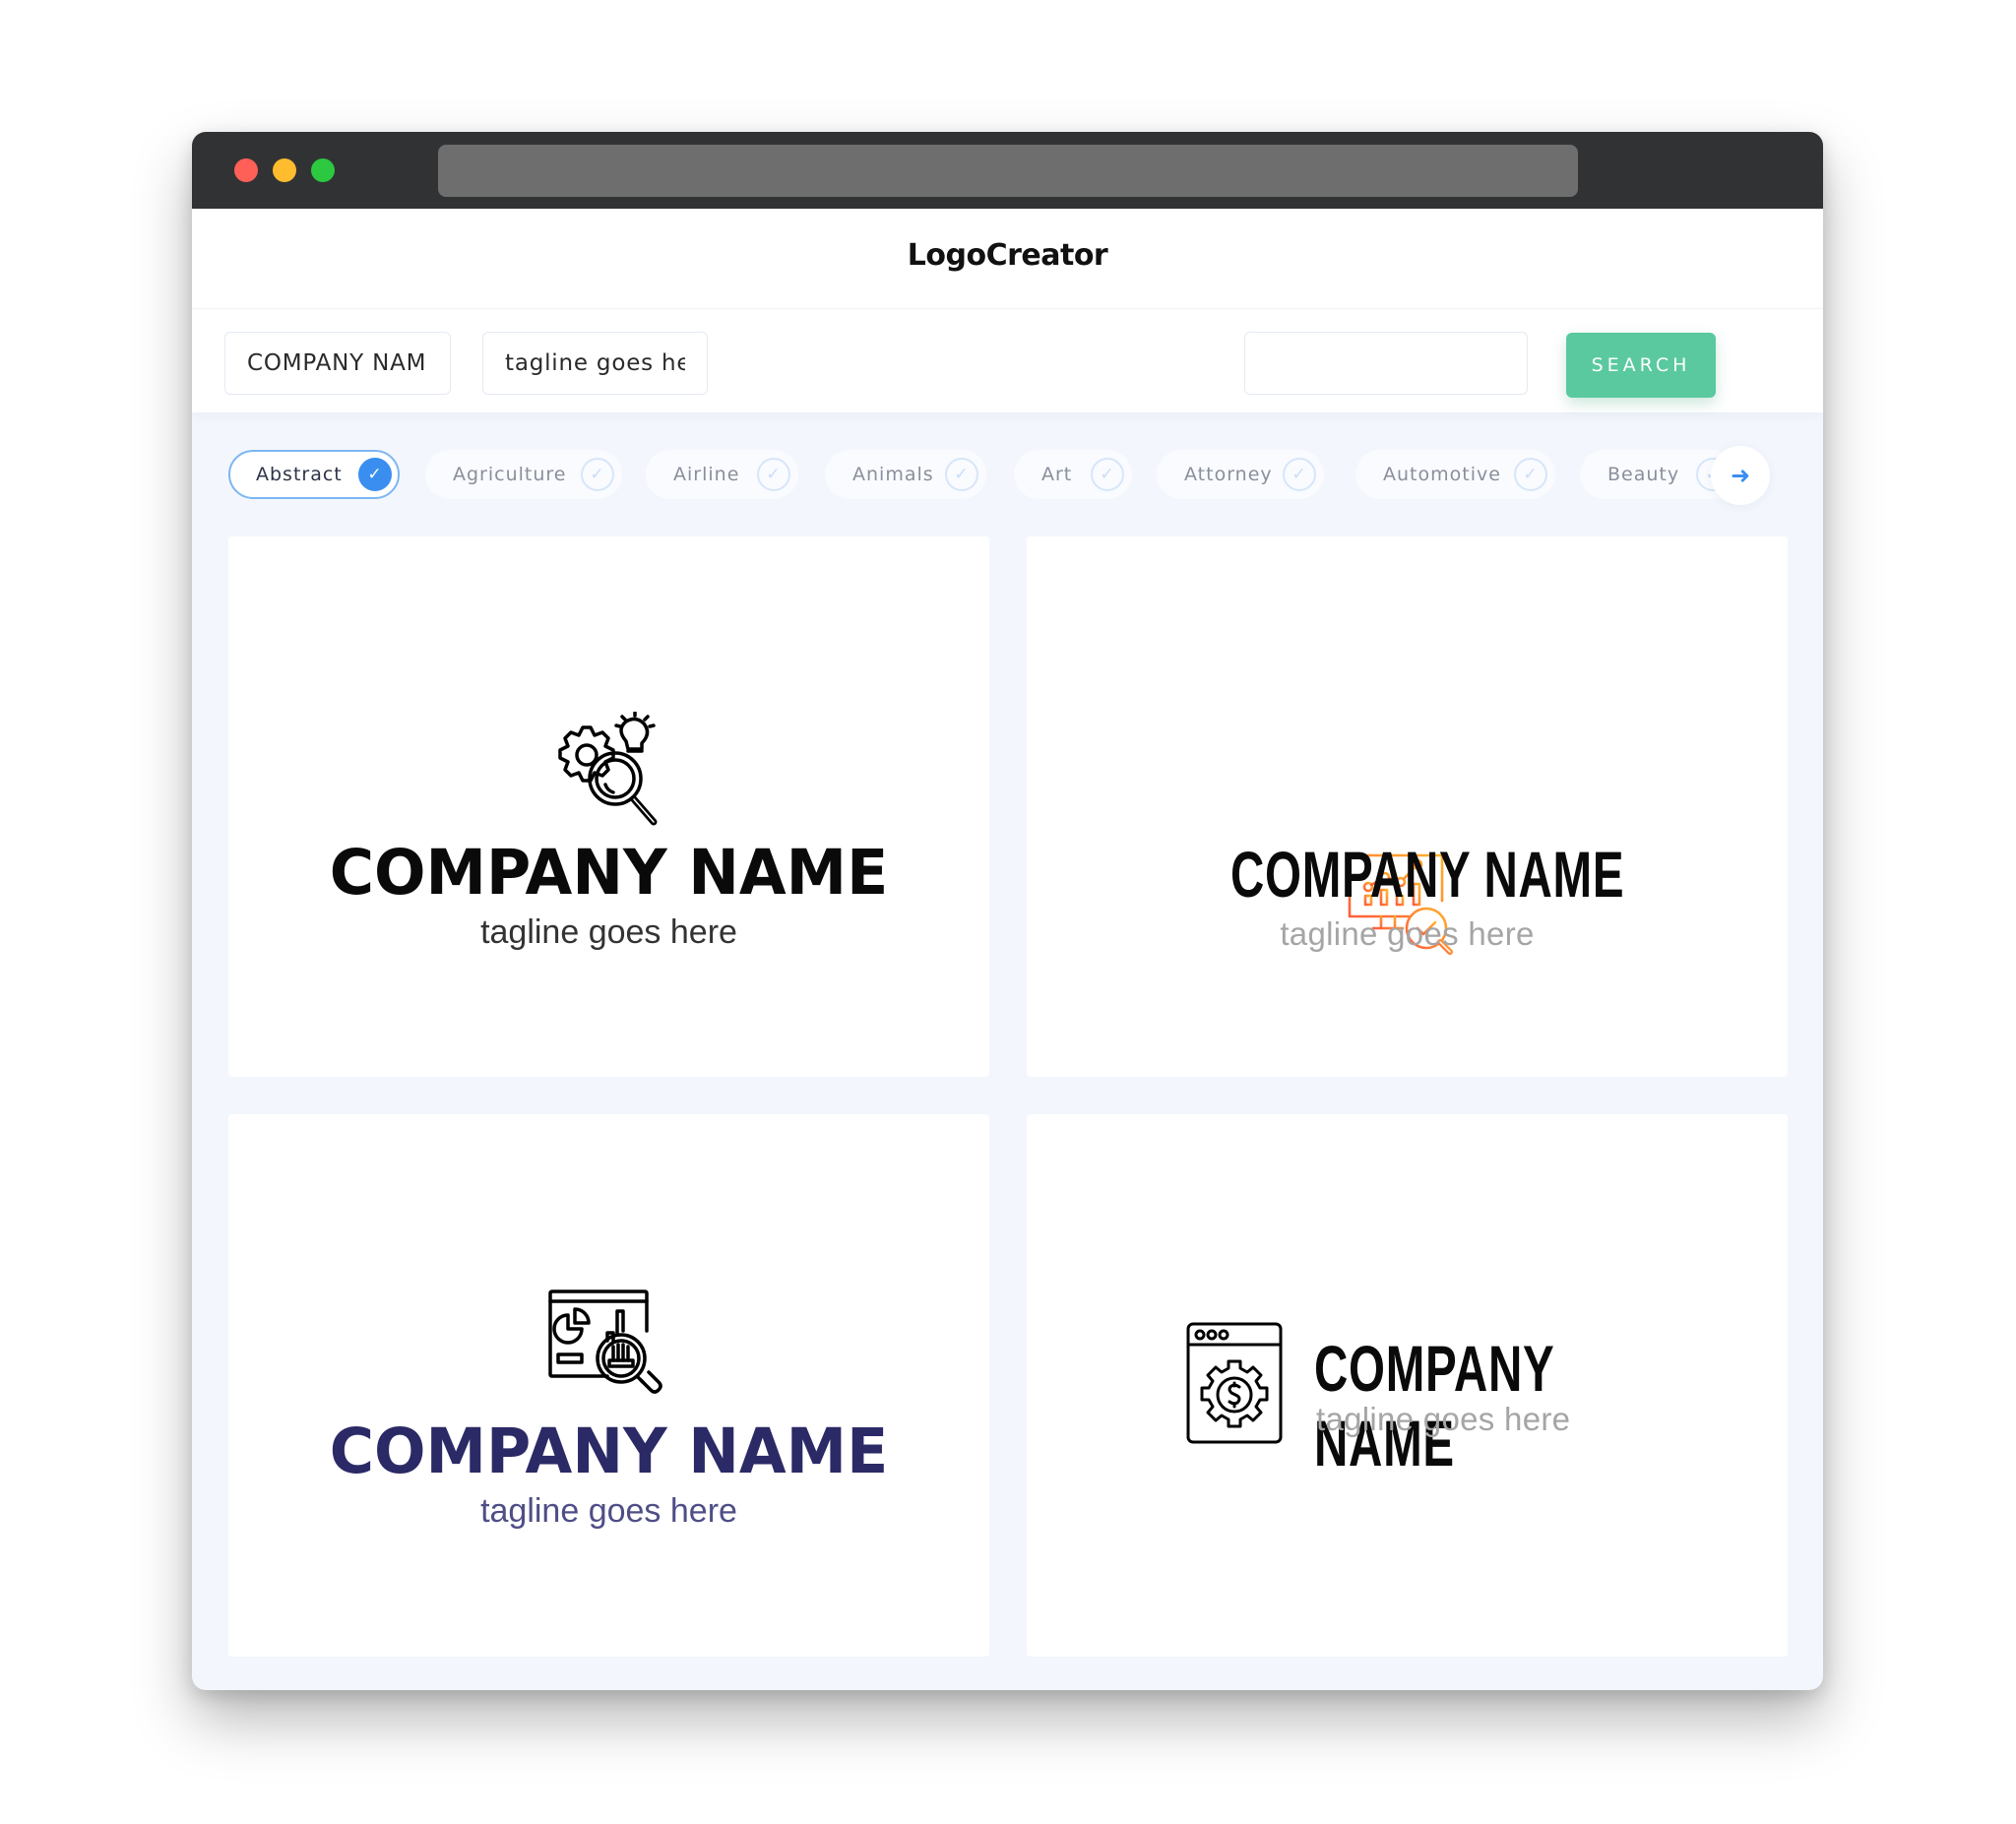  I want to click on zoom-window-button, so click(323, 170).